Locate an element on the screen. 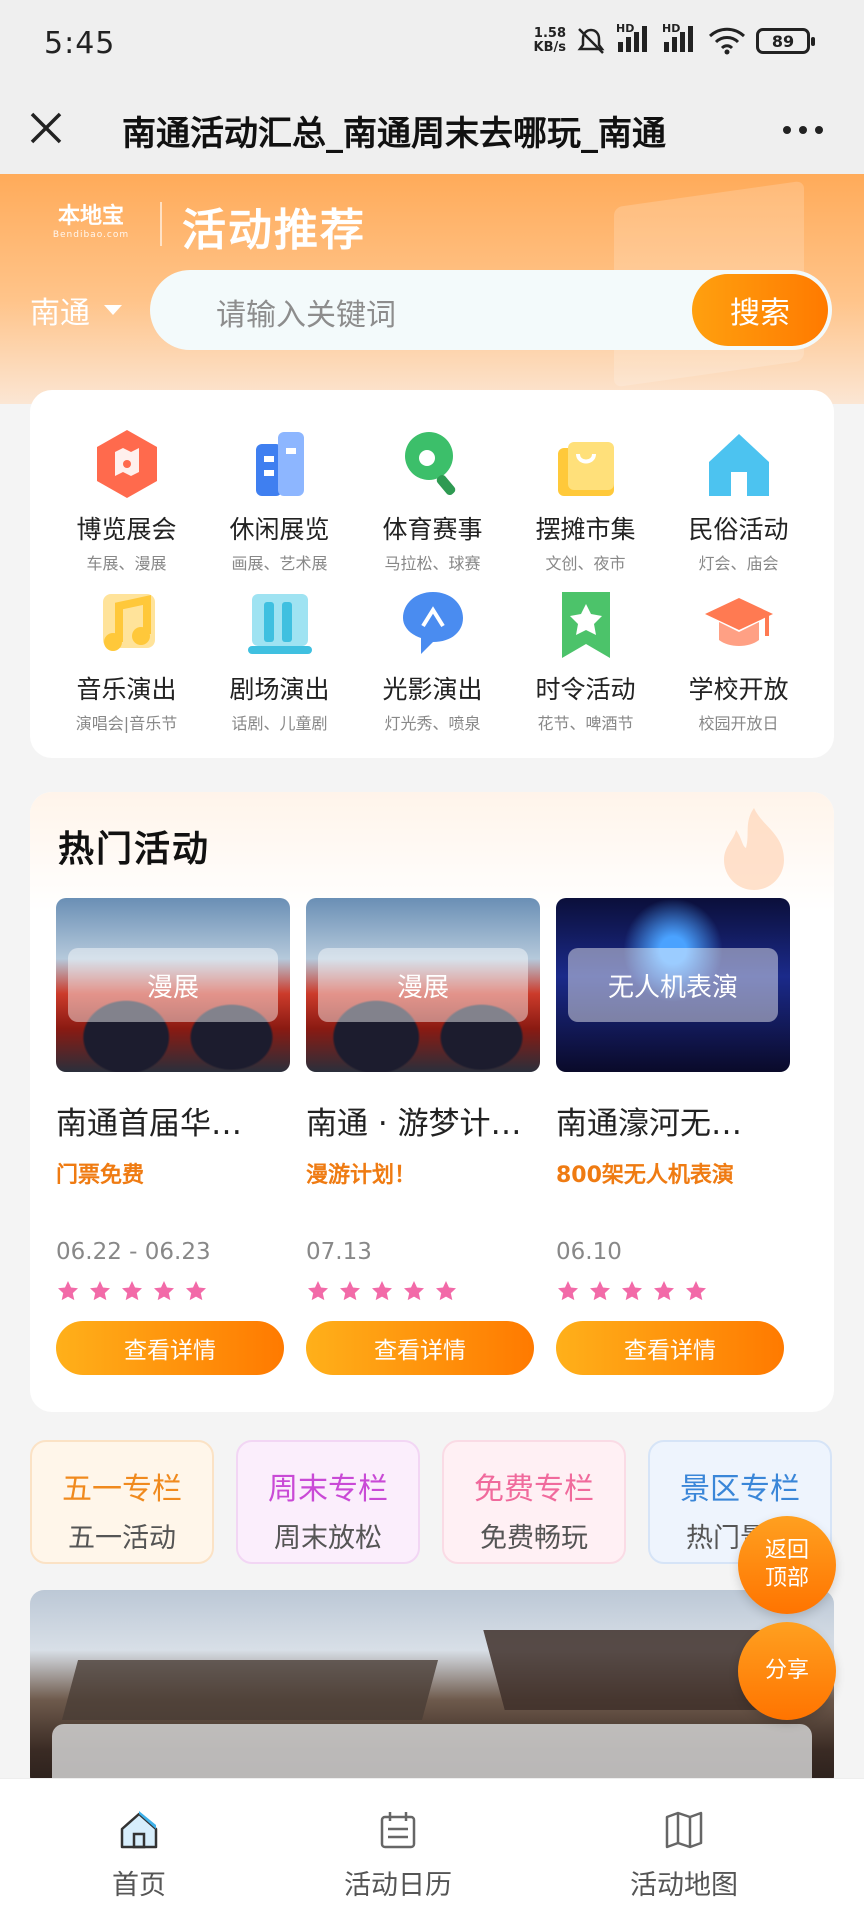 The image size is (864, 1920). activity-image: 无人机表演 is located at coordinates (673, 985).